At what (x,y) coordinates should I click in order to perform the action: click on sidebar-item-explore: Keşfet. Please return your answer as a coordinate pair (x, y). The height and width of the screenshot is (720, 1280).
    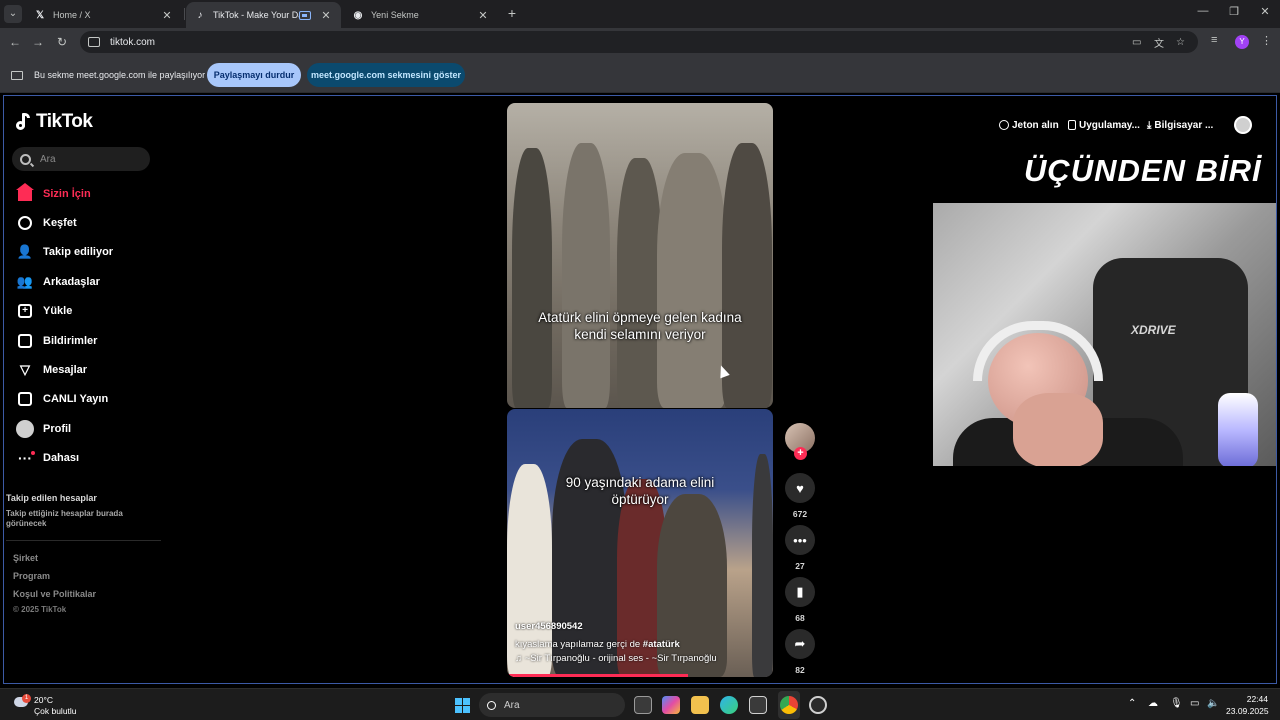
    Looking at the image, I should click on (91, 222).